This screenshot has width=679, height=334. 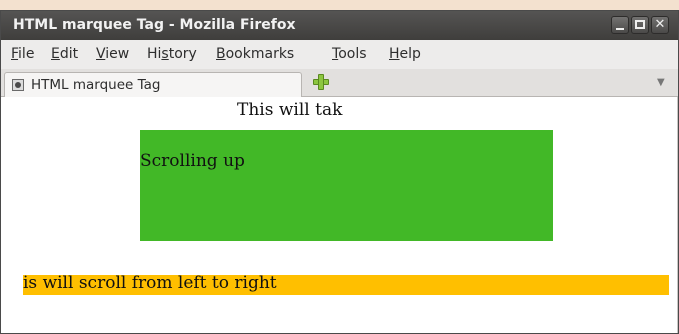 What do you see at coordinates (182, 54) in the screenshot?
I see `menu-label: tory` at bounding box center [182, 54].